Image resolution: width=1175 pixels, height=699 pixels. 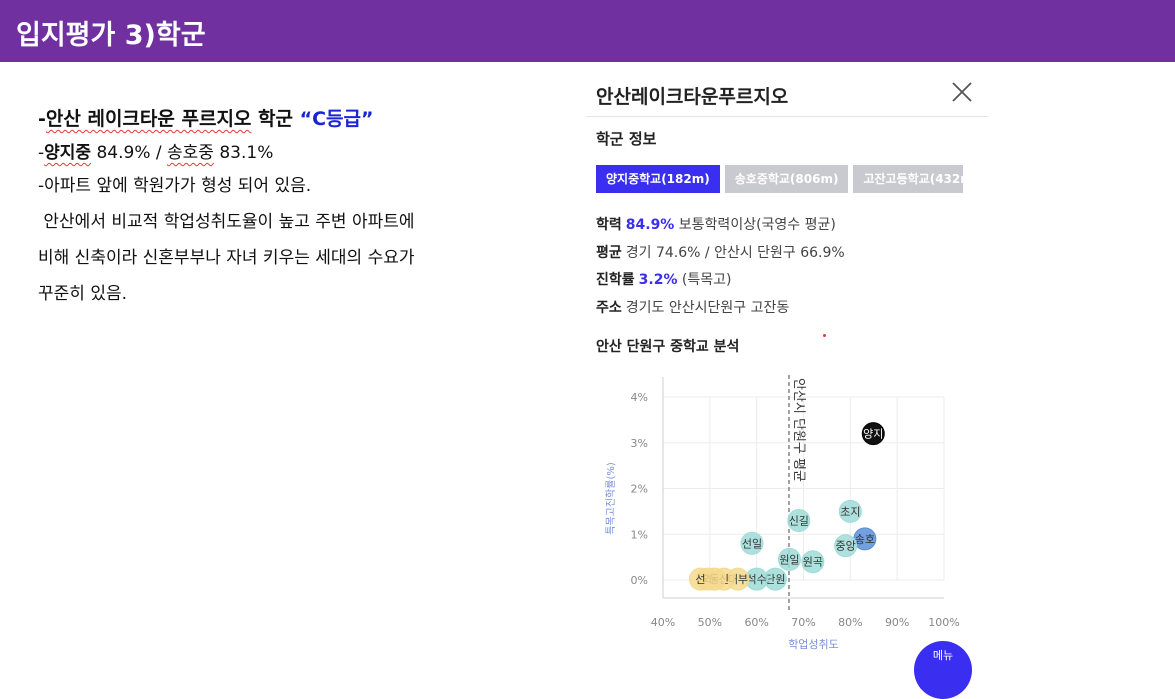 I want to click on y-tick-label: 0%, so click(x=639, y=580).